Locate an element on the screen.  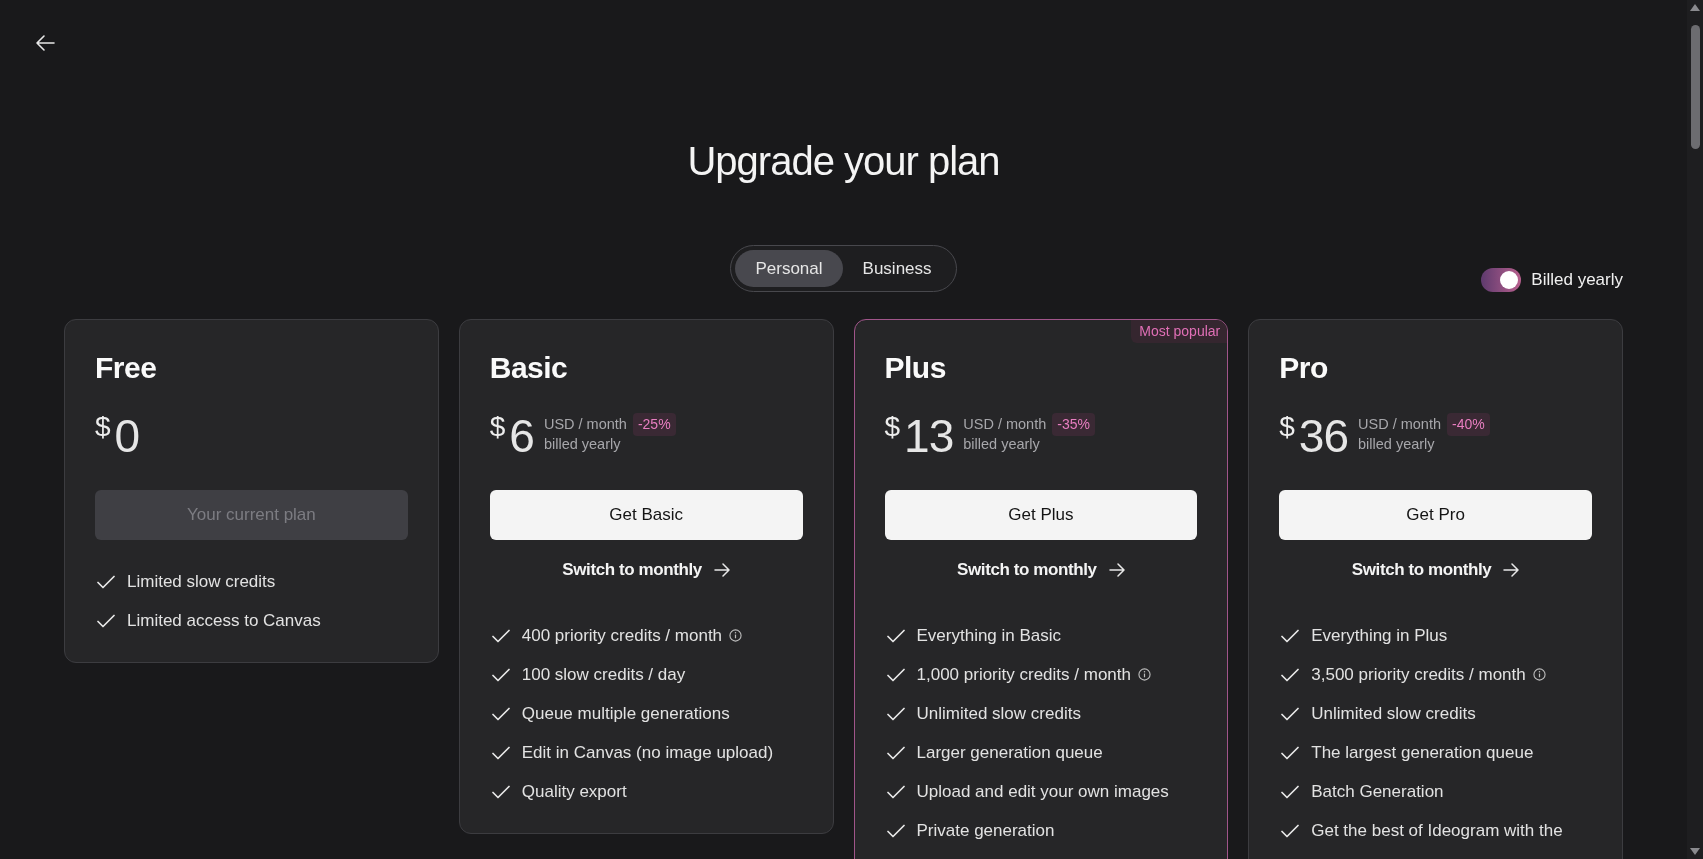
price-amount: 36 is located at coordinates (1323, 436).